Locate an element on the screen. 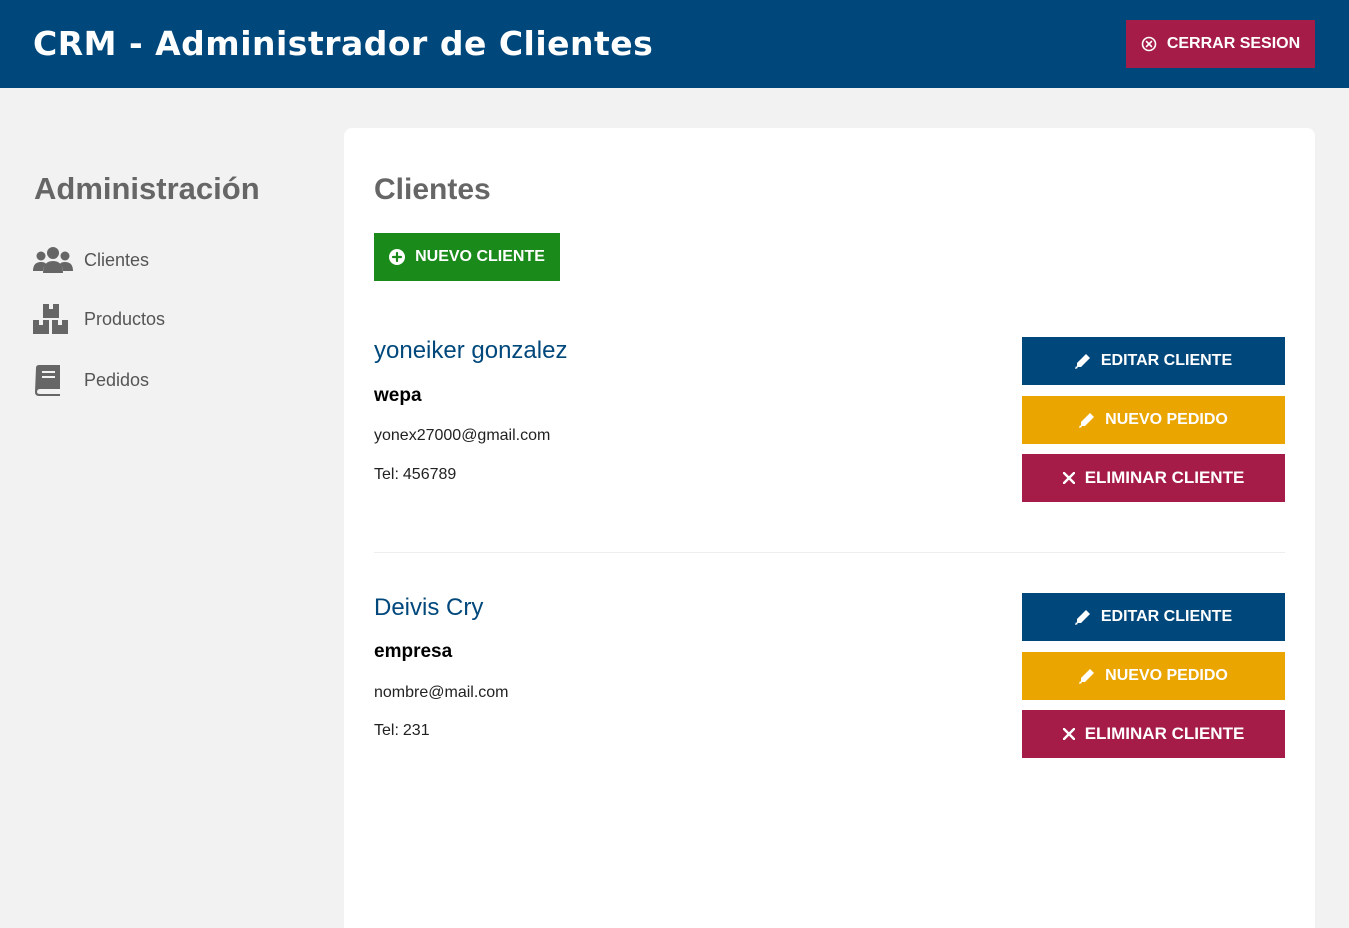 The width and height of the screenshot is (1349, 928). sidebar-item-productos: Productos is located at coordinates (99, 319).